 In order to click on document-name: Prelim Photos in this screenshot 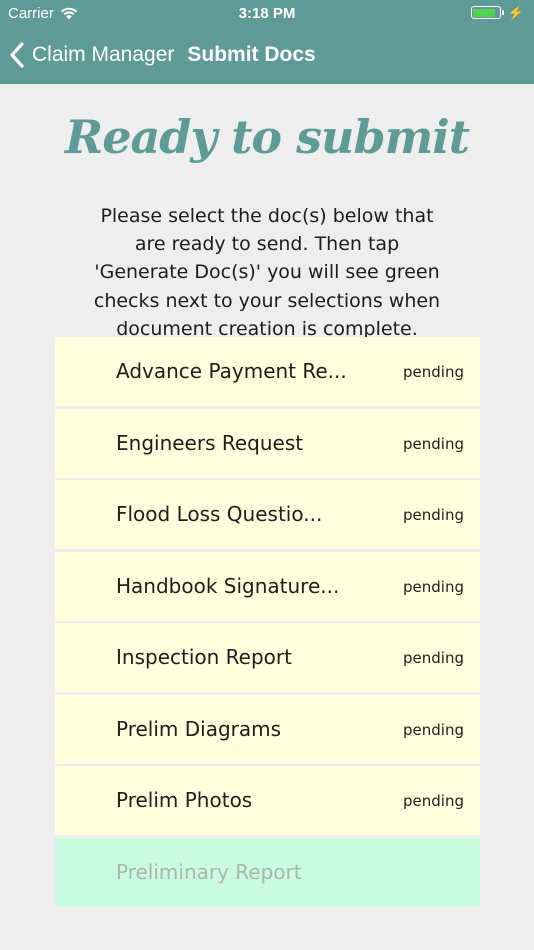, I will do `click(184, 800)`.